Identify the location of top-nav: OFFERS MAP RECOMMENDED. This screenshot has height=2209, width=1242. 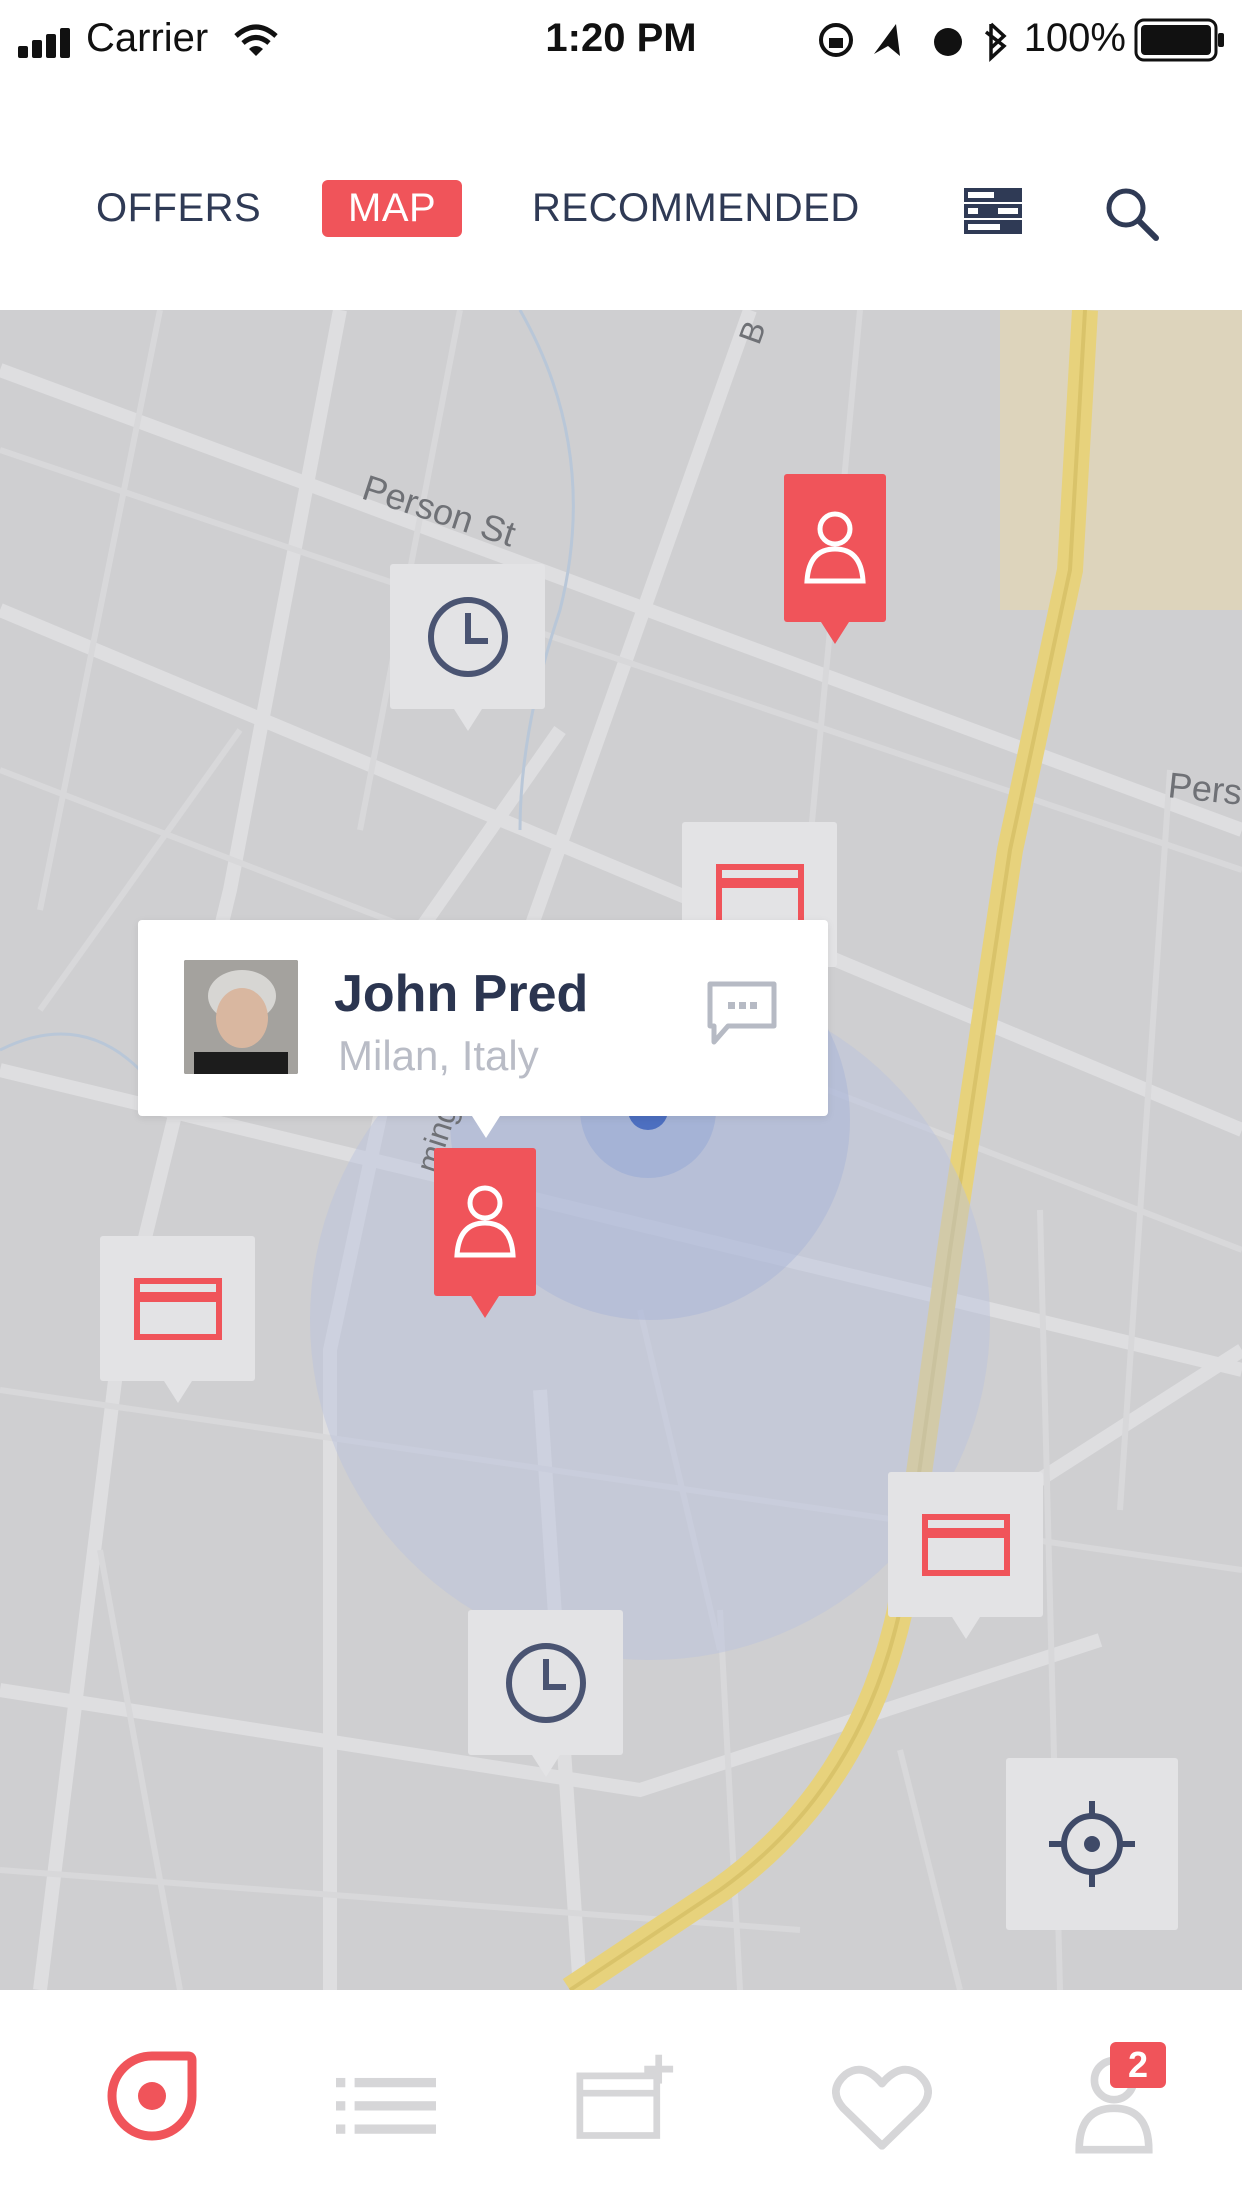
(621, 215).